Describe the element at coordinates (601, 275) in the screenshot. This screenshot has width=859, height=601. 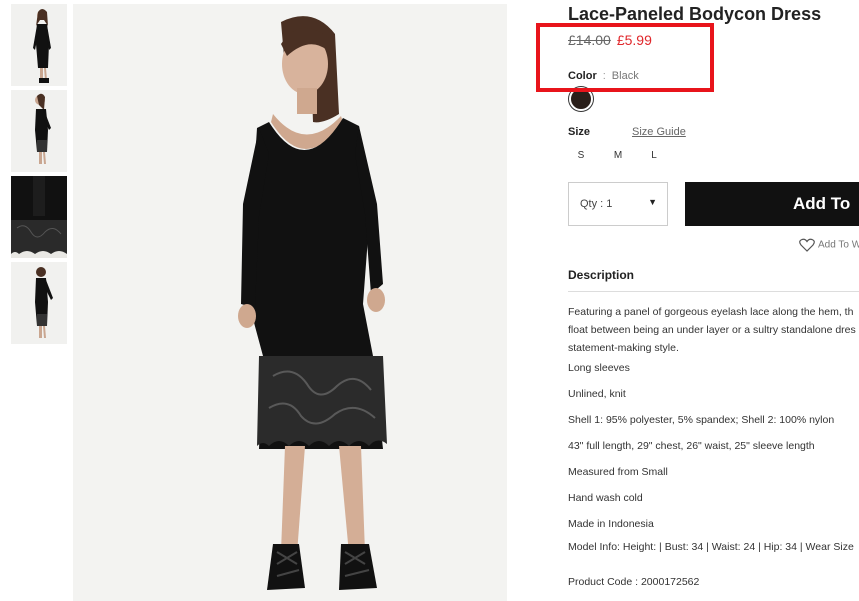
I see `description-heading: Description` at that location.